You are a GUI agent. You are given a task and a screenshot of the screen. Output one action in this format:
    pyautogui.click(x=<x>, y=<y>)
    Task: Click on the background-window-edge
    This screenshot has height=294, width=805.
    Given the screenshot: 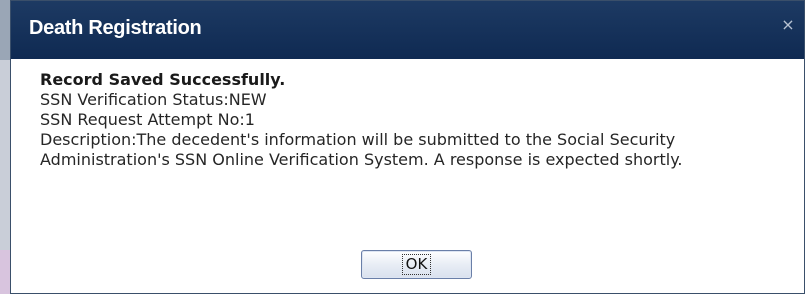 What is the action you would take?
    pyautogui.click(x=5, y=147)
    